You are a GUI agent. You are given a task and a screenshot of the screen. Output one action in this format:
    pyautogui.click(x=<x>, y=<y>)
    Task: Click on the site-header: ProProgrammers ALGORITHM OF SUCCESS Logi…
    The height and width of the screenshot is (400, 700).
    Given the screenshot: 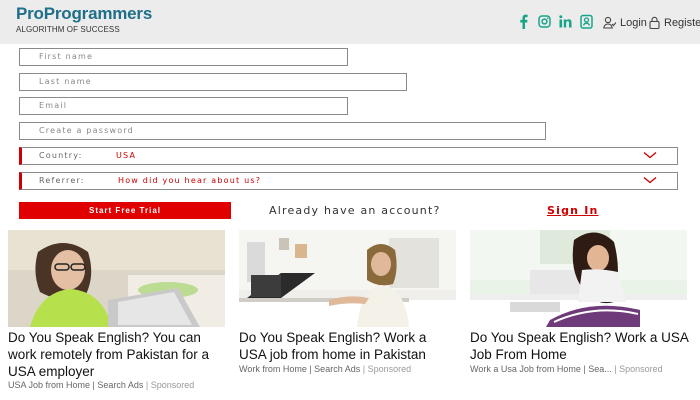 What is the action you would take?
    pyautogui.click(x=350, y=22)
    